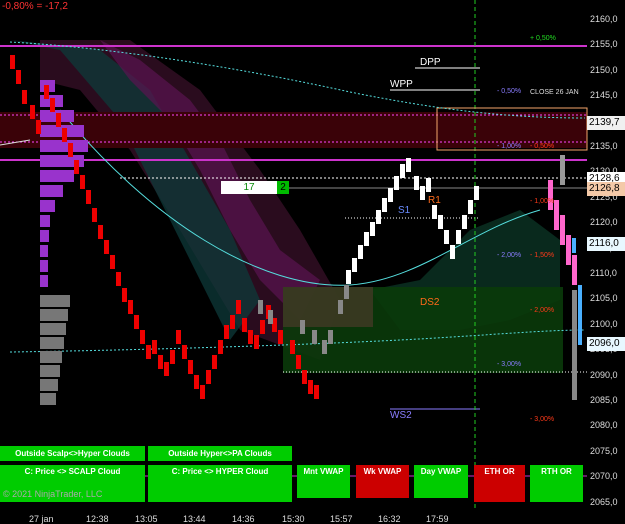 The width and height of the screenshot is (625, 524). What do you see at coordinates (542, 255) in the screenshot?
I see `percent-label: - 1,50%` at bounding box center [542, 255].